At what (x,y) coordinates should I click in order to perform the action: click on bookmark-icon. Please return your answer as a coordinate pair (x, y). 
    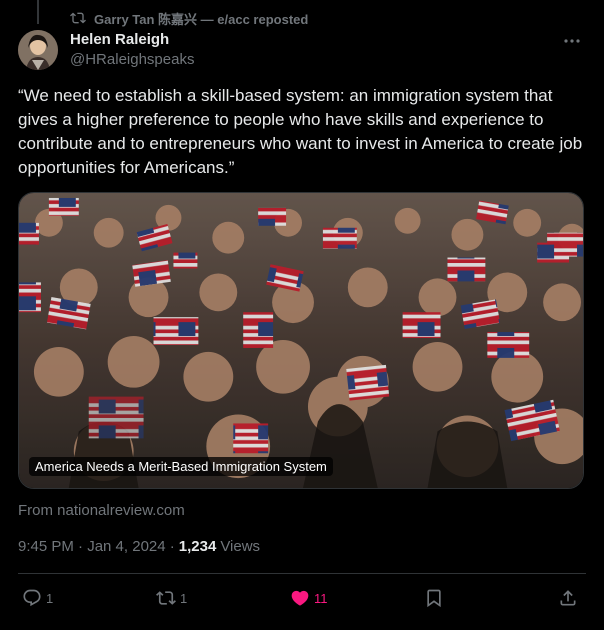
    Looking at the image, I should click on (434, 598).